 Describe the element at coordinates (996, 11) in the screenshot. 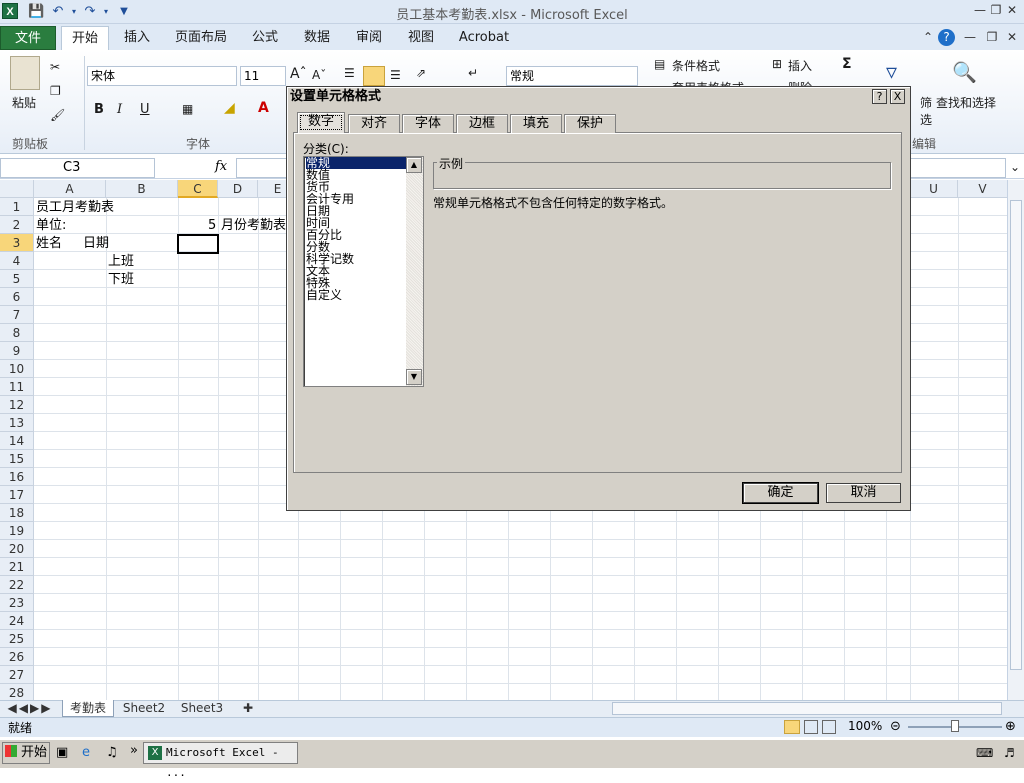

I see `restore-icon: ❐` at that location.